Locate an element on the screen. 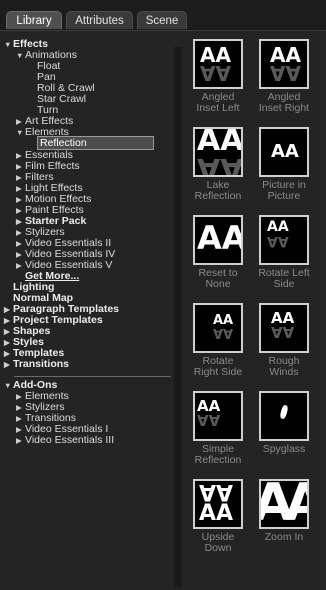 The width and height of the screenshot is (326, 590). preset-caption: Simple Reflection is located at coordinates (218, 455).